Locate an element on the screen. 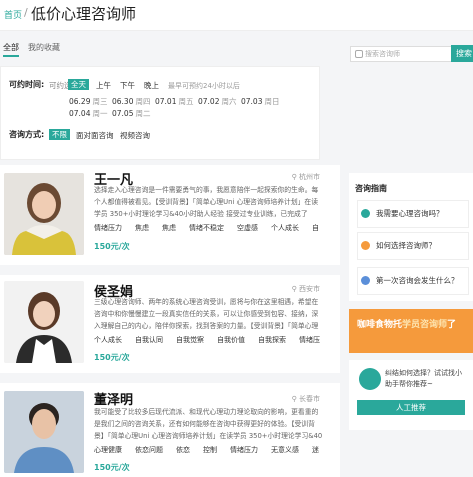 The height and width of the screenshot is (477, 473). location-label: ⚲ 西安市 is located at coordinates (305, 289).